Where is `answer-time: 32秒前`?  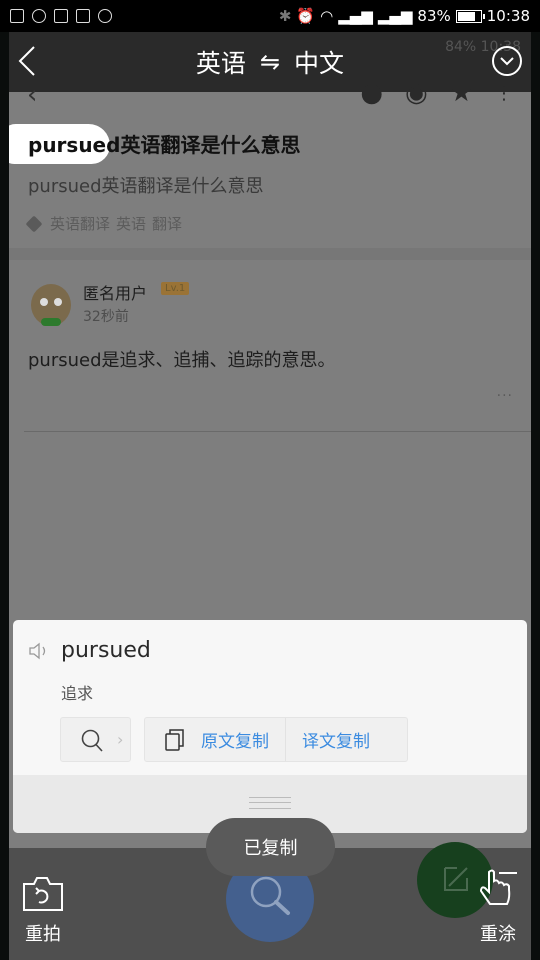 answer-time: 32秒前 is located at coordinates (106, 317).